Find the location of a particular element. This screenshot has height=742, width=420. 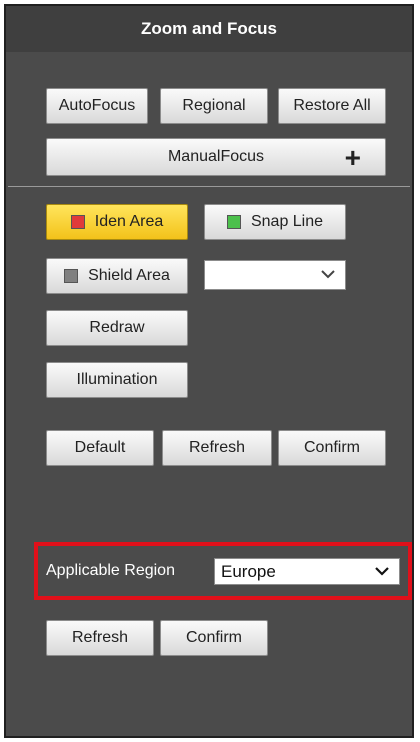

confirm-button: Confirm is located at coordinates (332, 448).